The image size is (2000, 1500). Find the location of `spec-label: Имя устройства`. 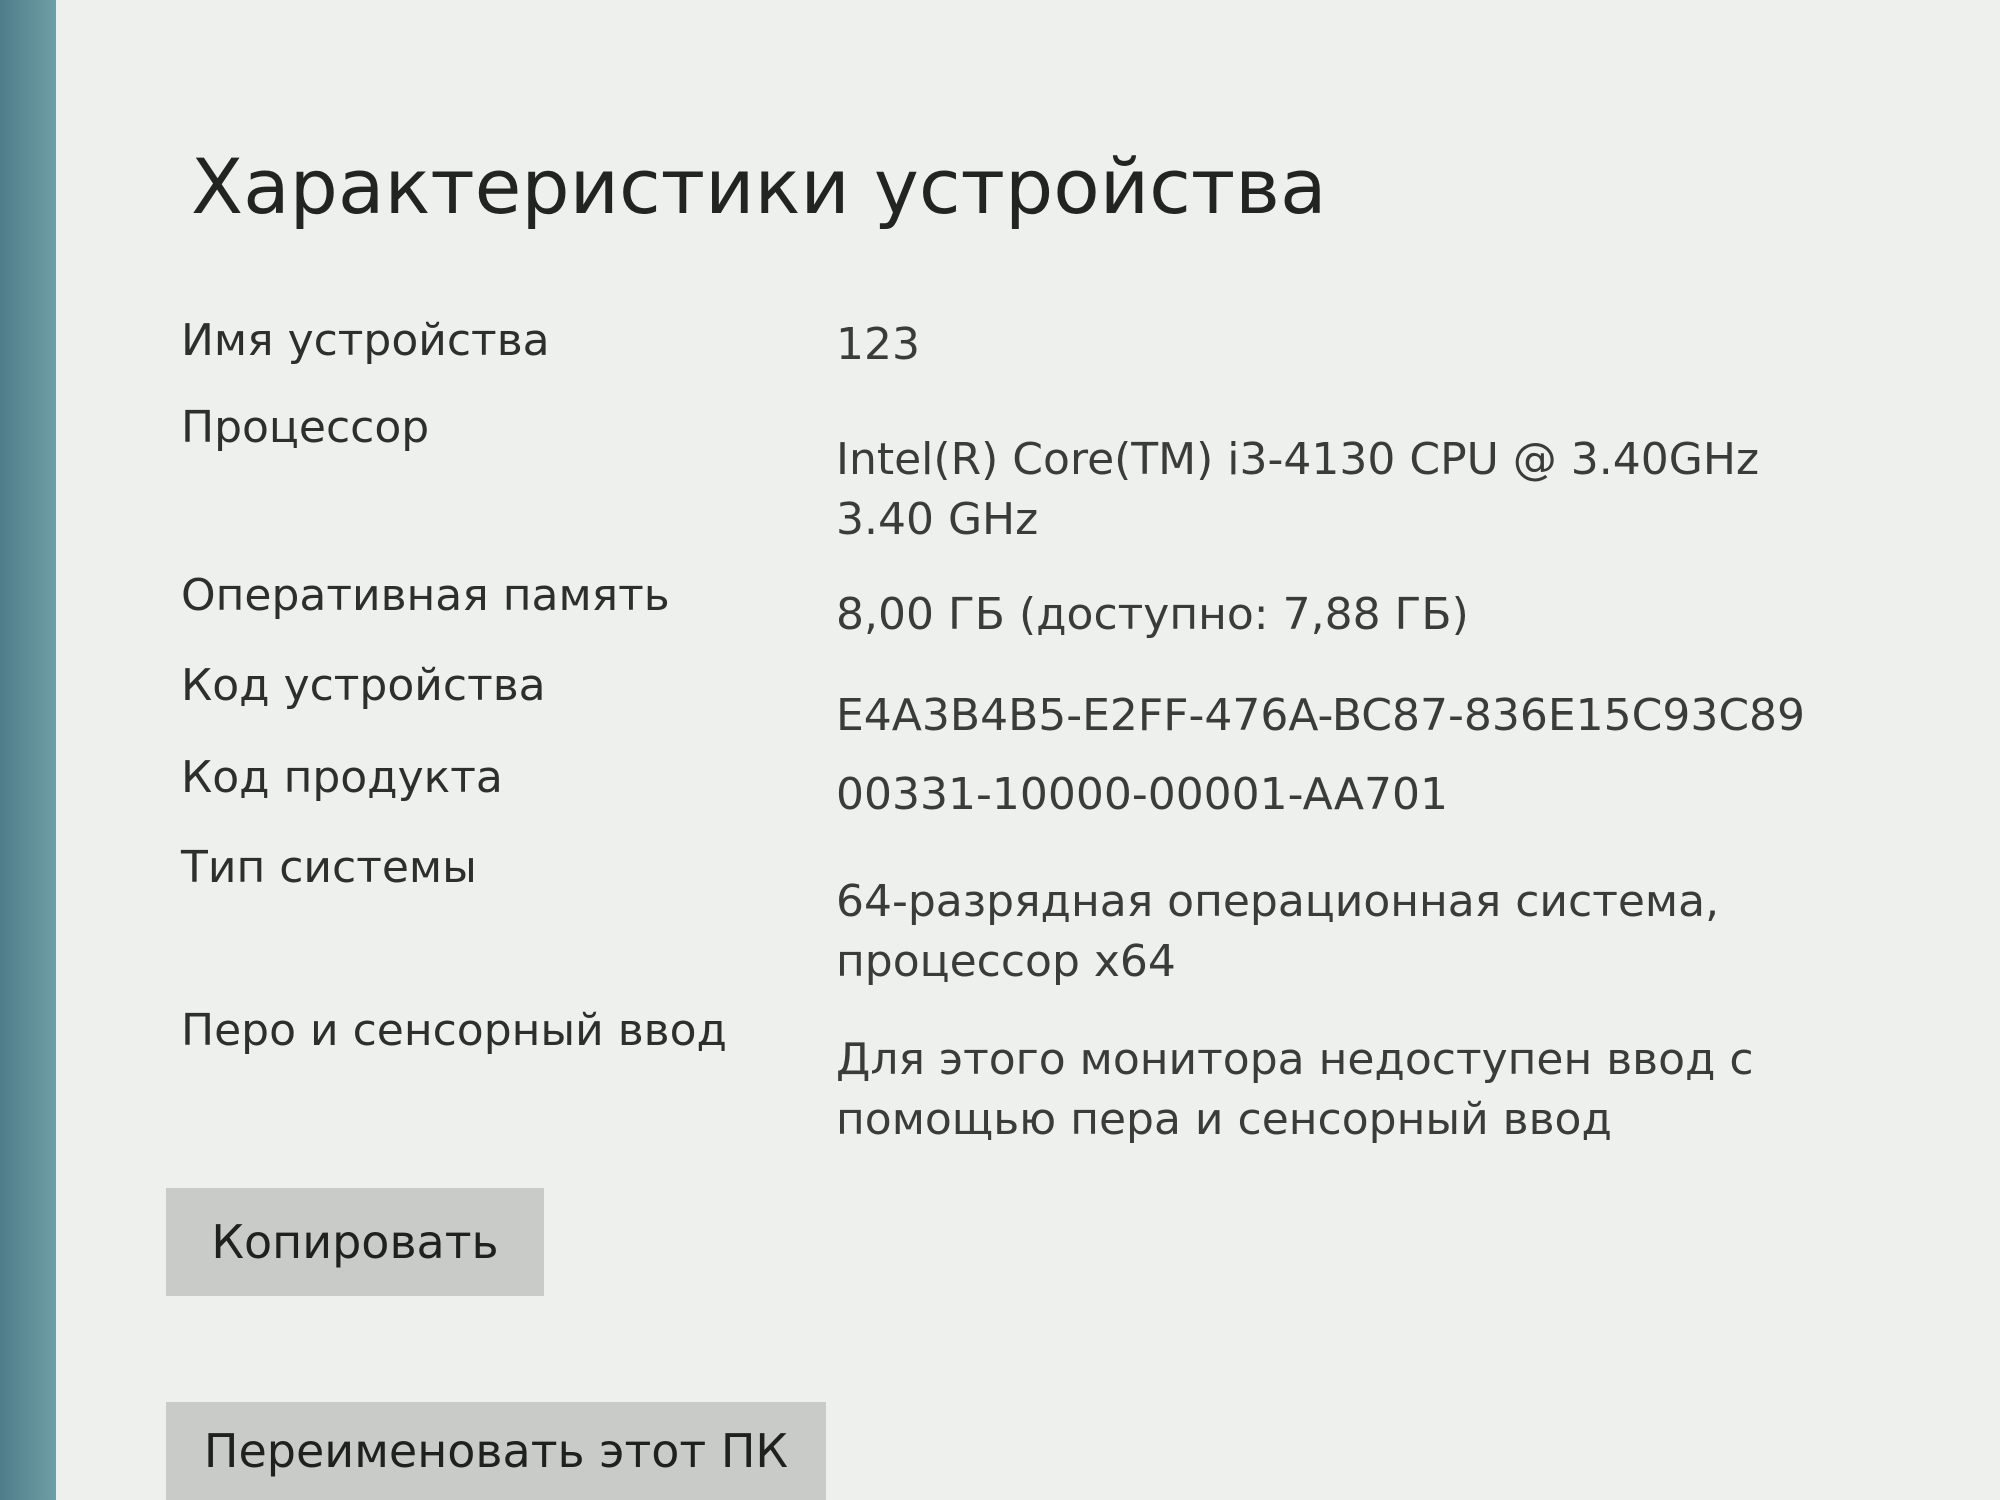

spec-label: Имя устройства is located at coordinates (365, 340).